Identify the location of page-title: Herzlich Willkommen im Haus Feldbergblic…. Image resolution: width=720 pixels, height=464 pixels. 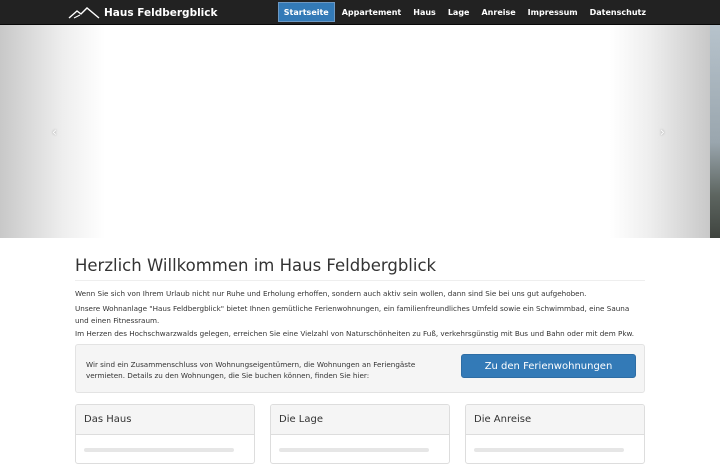
(360, 268).